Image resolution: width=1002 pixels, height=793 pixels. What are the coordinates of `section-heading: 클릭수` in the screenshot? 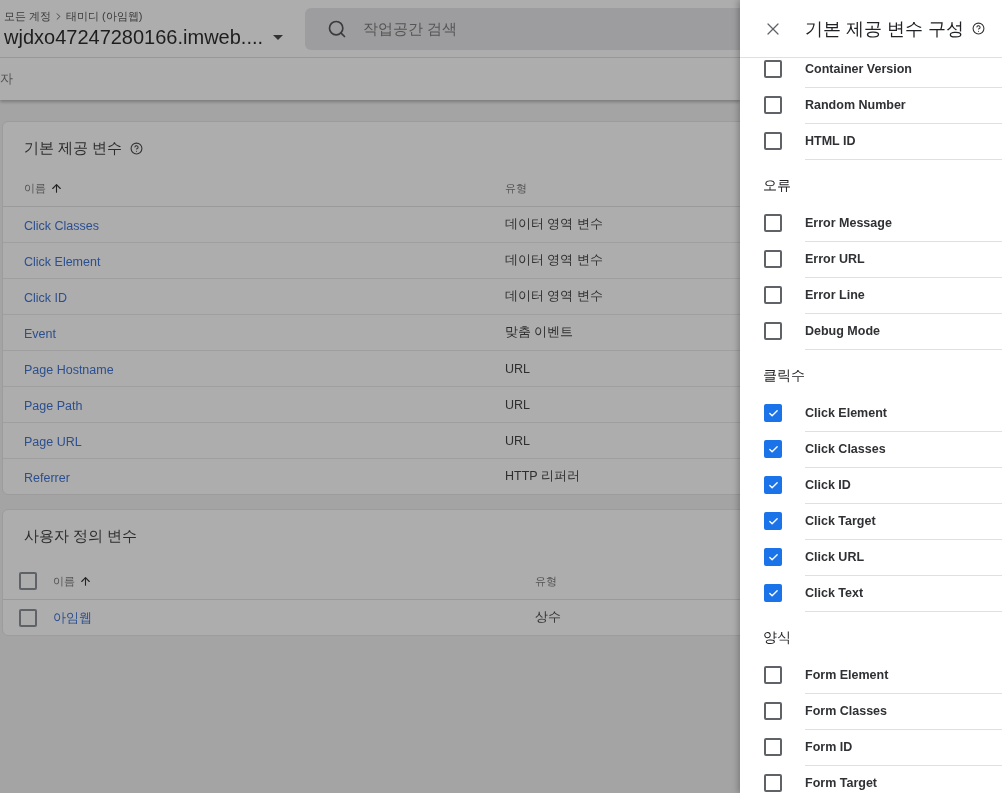 It's located at (784, 376).